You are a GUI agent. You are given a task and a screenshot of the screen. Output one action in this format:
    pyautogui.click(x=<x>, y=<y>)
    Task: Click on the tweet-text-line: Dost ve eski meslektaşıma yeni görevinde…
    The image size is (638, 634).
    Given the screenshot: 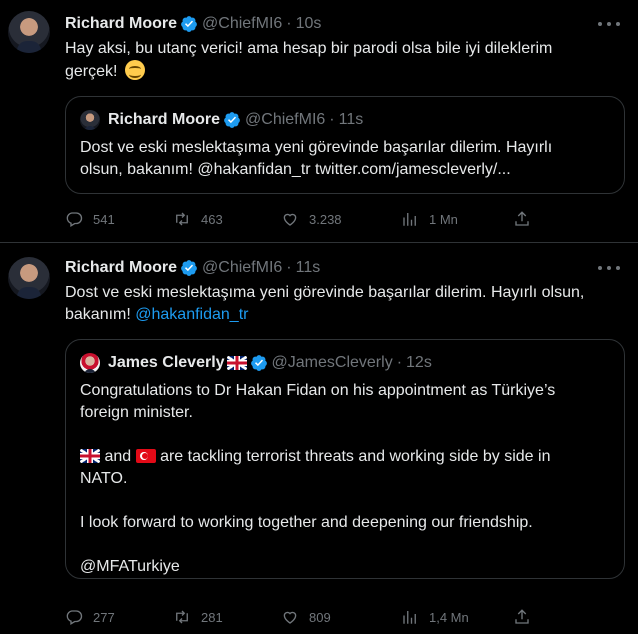 What is the action you would take?
    pyautogui.click(x=325, y=292)
    